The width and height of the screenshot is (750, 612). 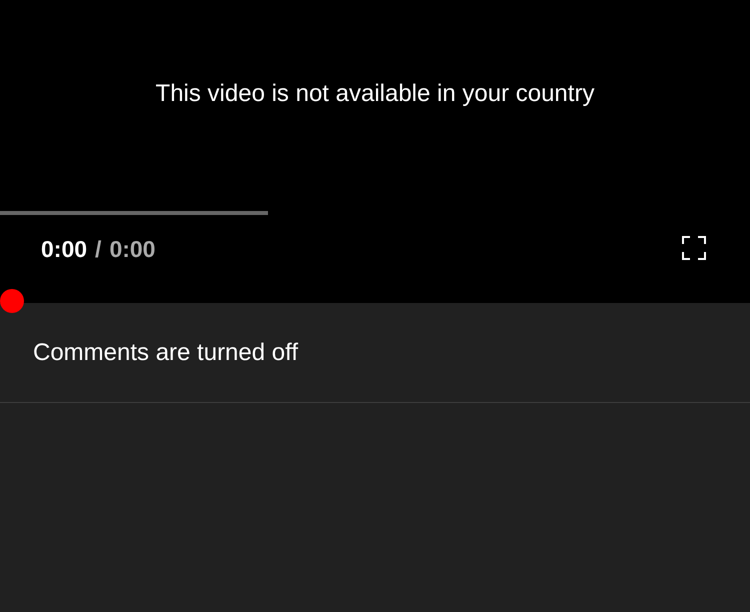 I want to click on unavailable-message: This video is not available in your country, so click(x=375, y=93).